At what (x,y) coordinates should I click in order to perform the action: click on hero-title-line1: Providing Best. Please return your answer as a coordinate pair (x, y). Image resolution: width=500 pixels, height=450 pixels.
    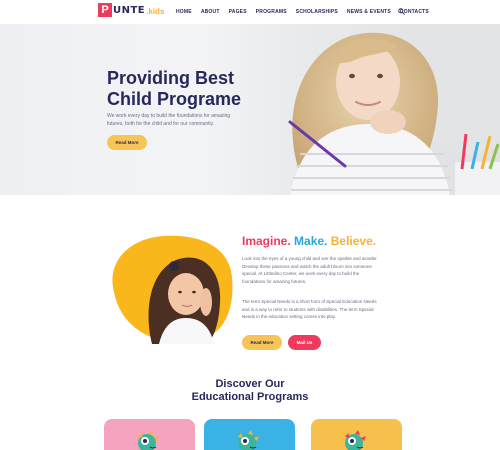
    Looking at the image, I should click on (171, 78).